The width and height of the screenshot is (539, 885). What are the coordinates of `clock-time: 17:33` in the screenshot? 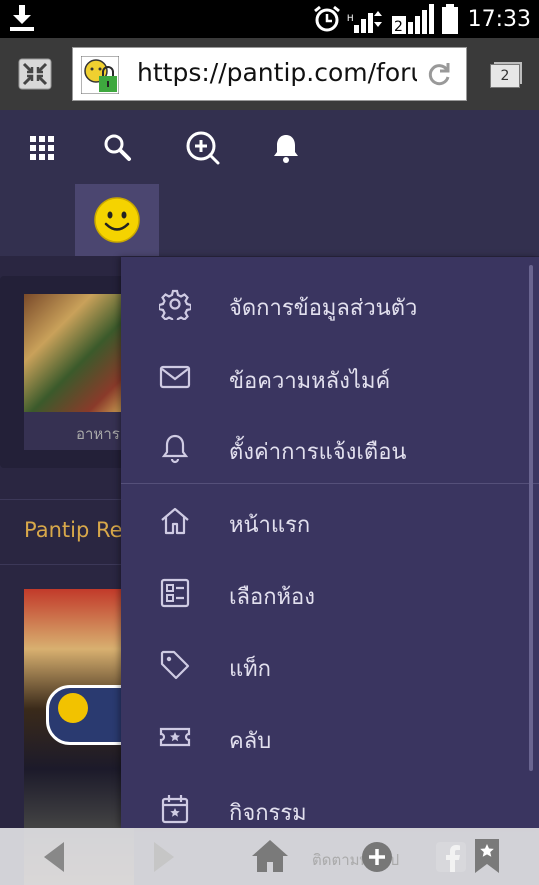 It's located at (499, 19).